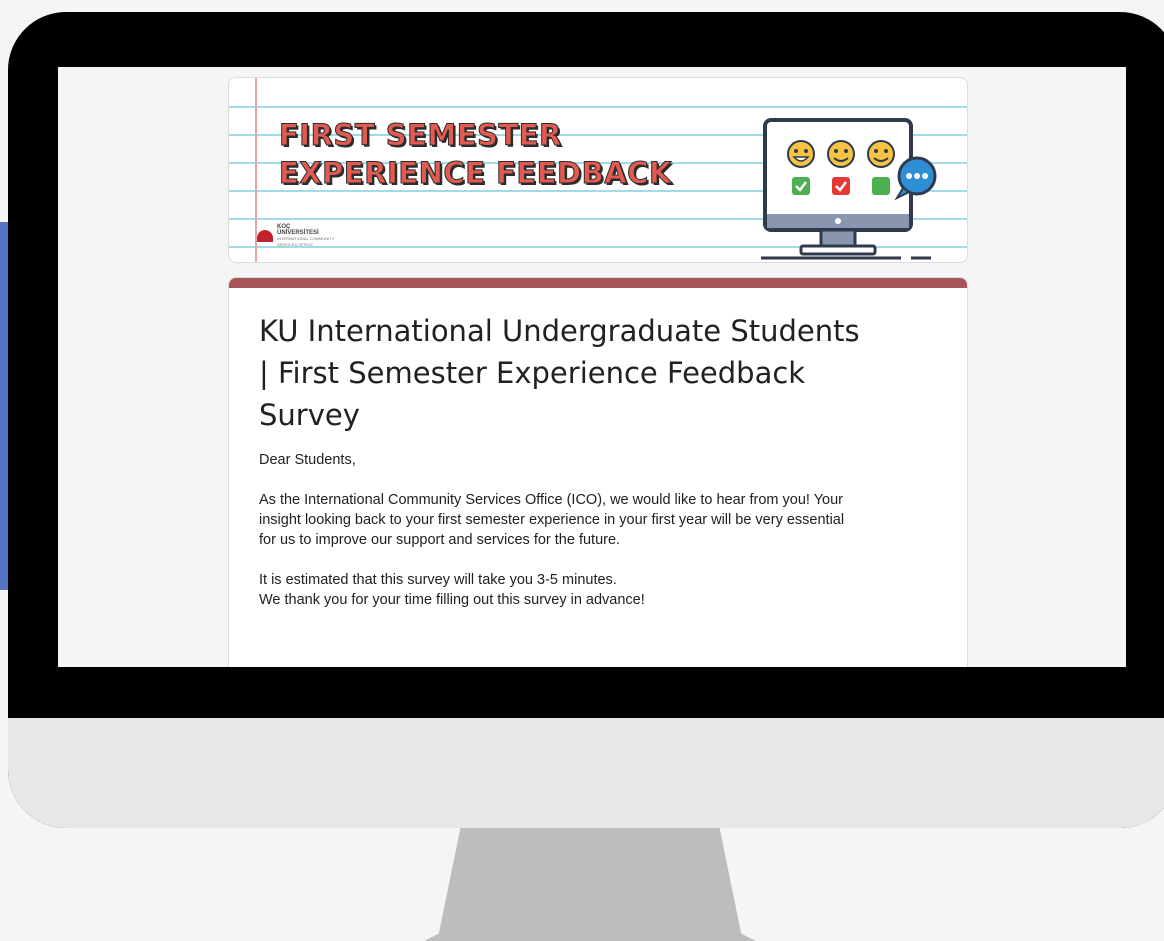 The height and width of the screenshot is (941, 1164). Describe the element at coordinates (559, 331) in the screenshot. I see `form-title-line-1: KU International Undergraduate Students` at that location.